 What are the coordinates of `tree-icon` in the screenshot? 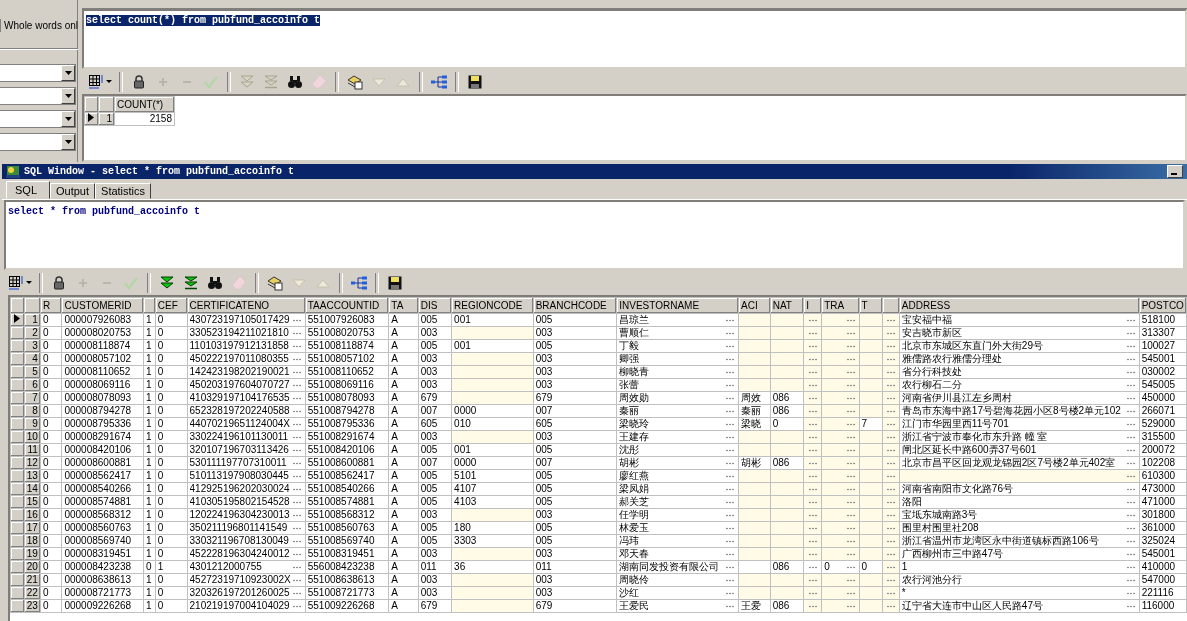 It's located at (439, 81).